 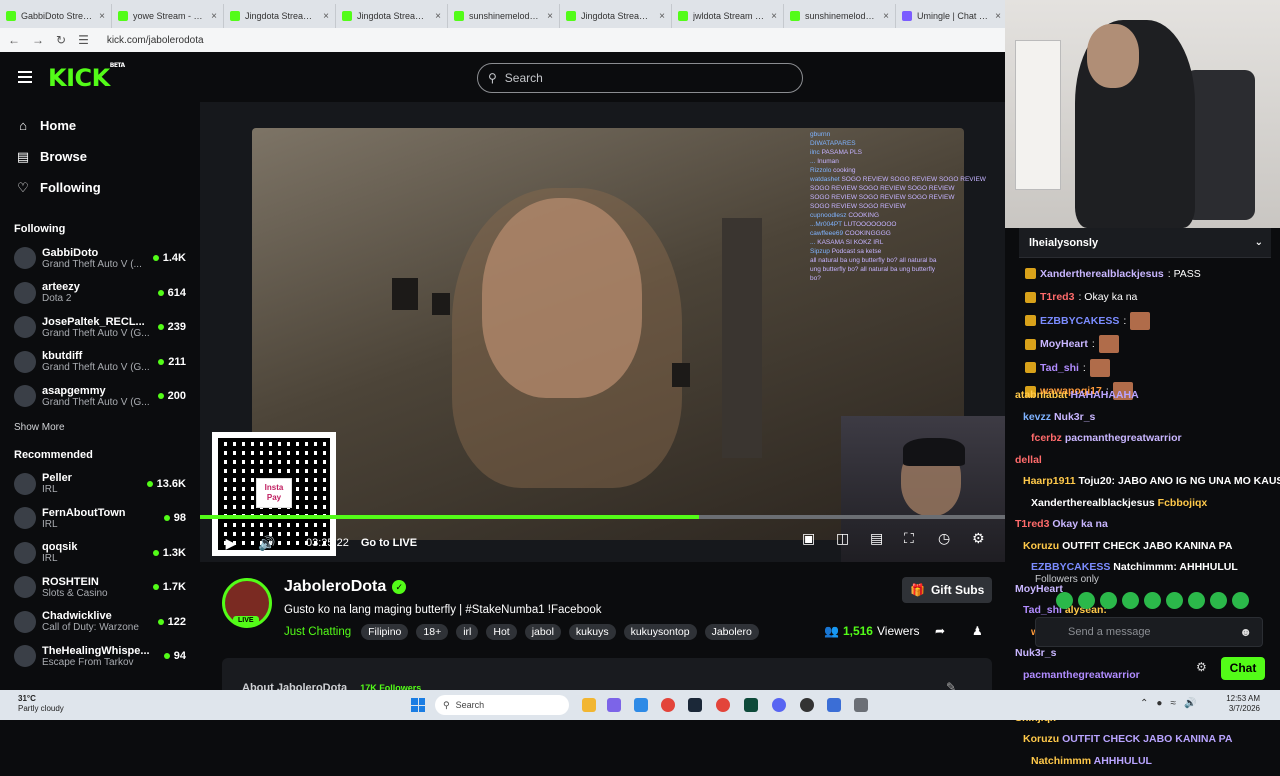 I want to click on following-channel: arteezyDota 2614, so click(x=100, y=293).